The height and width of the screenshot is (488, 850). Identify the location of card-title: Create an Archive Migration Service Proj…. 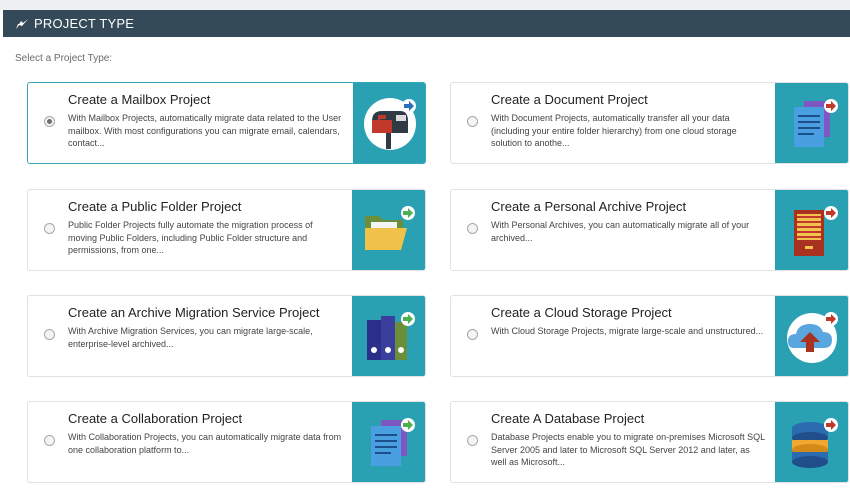
(194, 312).